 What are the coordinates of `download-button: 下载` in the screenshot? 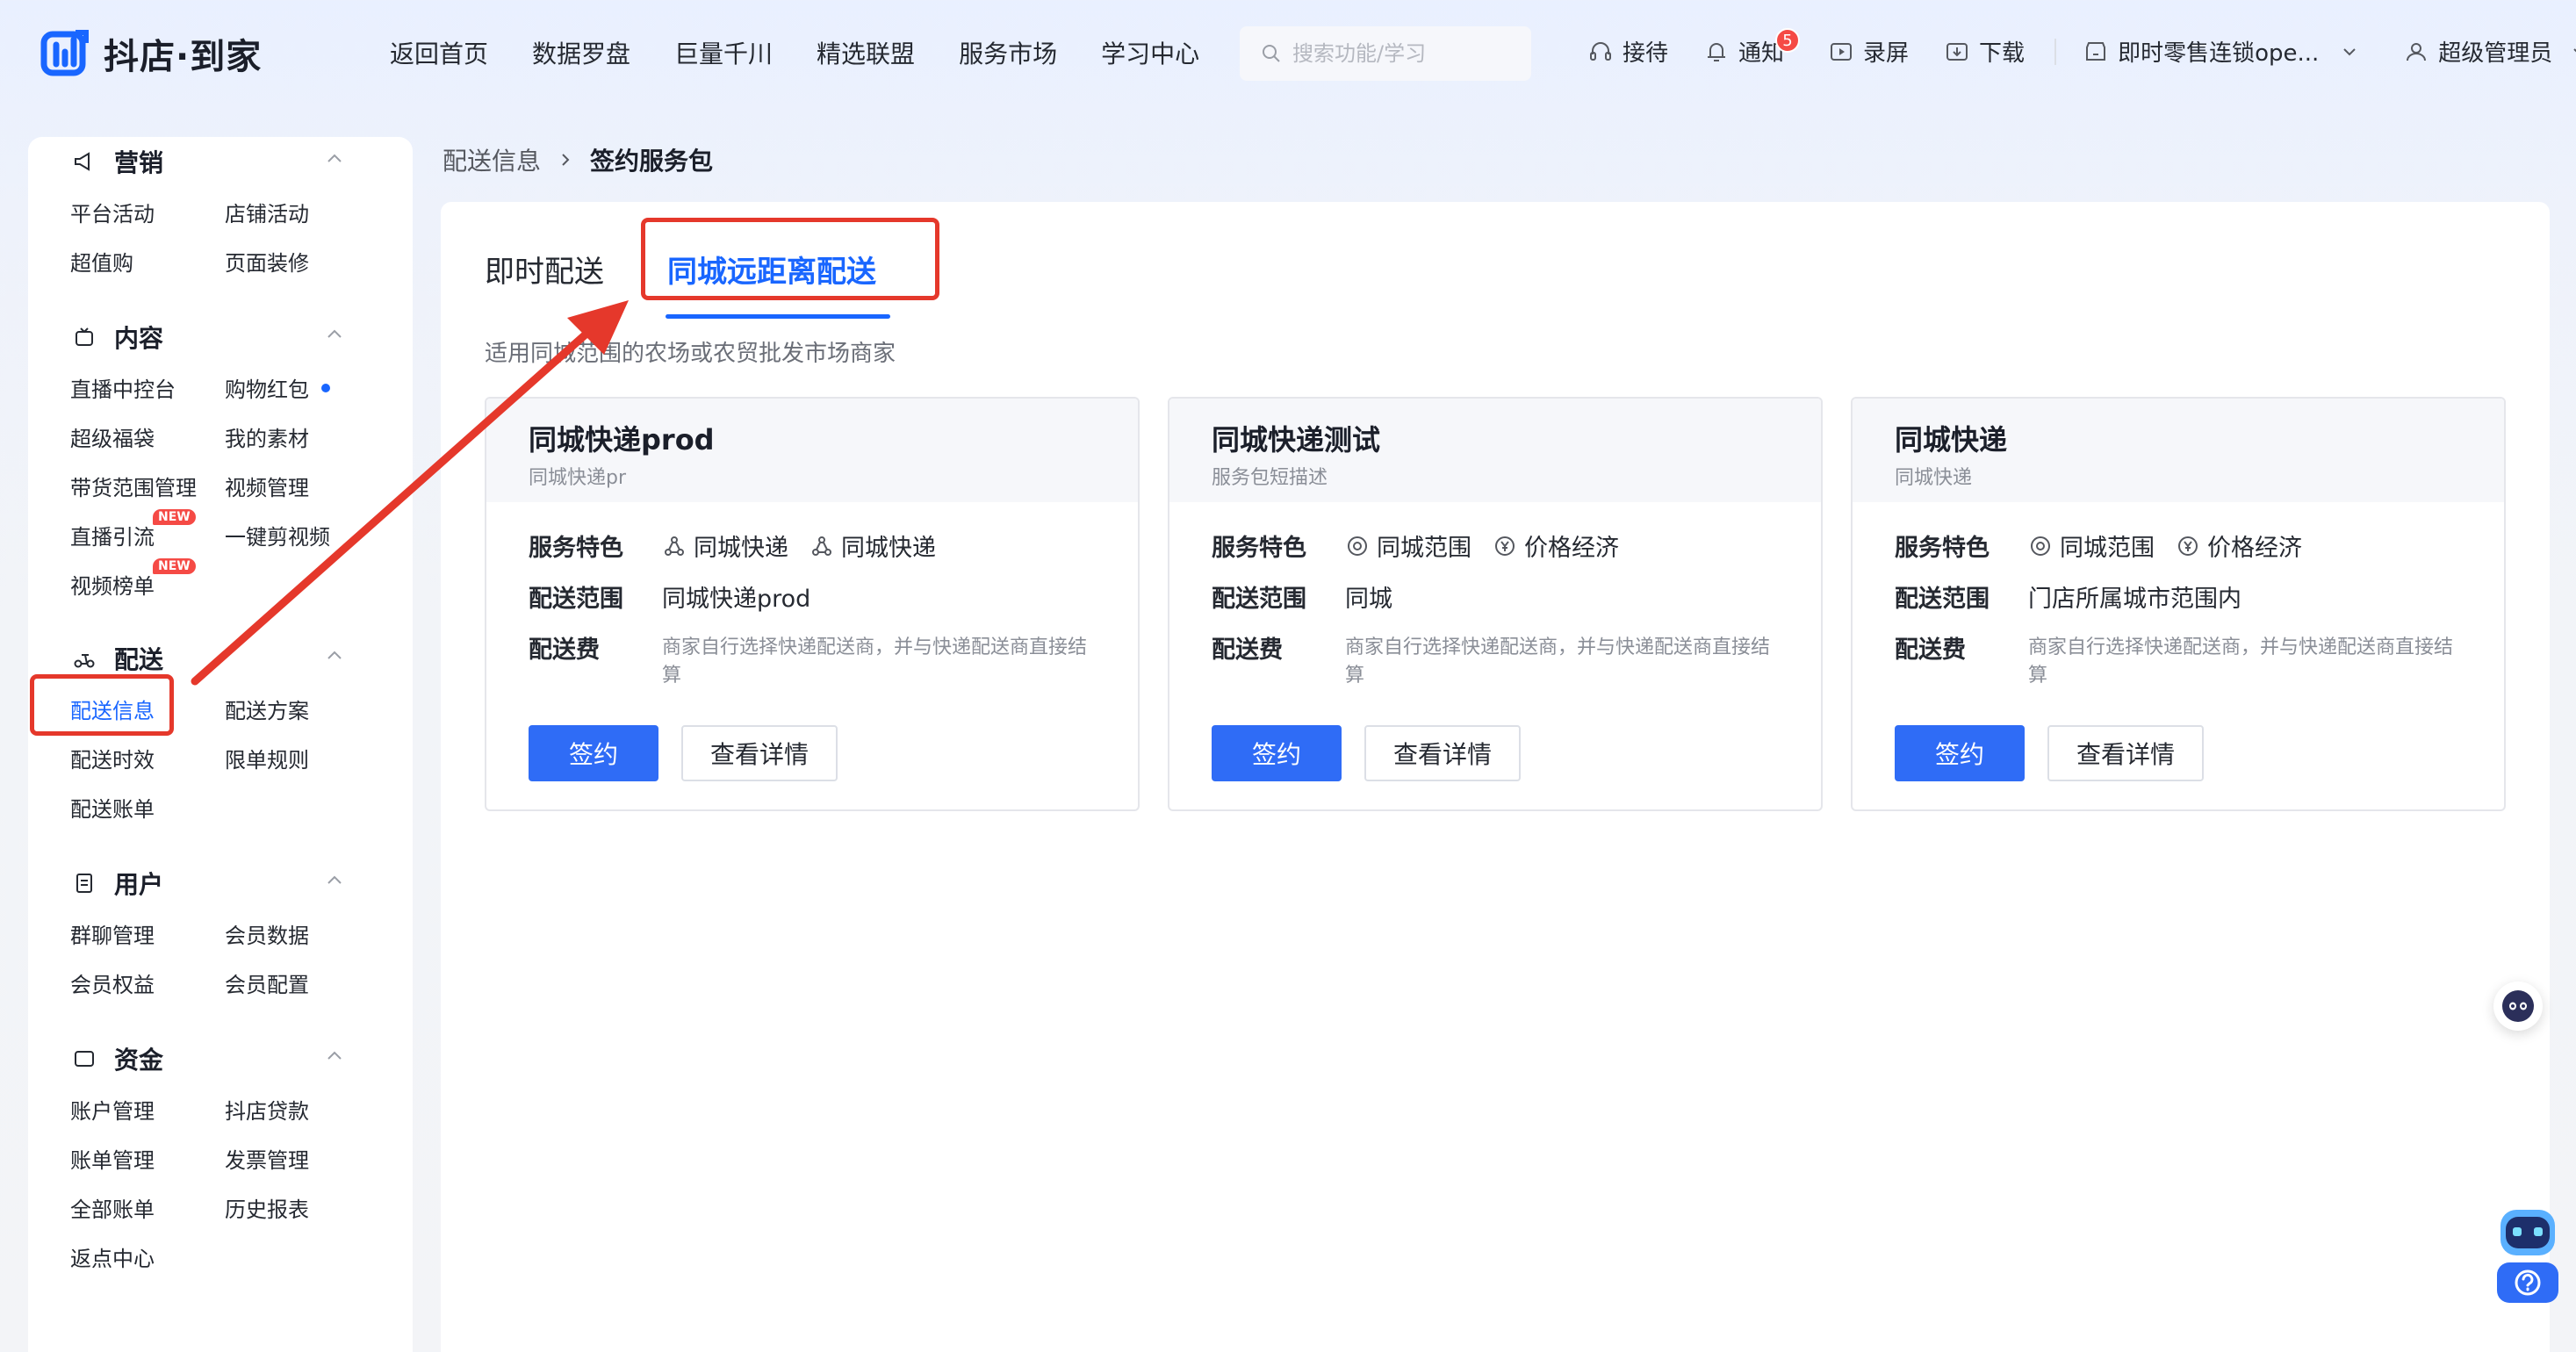 It's located at (1984, 51).